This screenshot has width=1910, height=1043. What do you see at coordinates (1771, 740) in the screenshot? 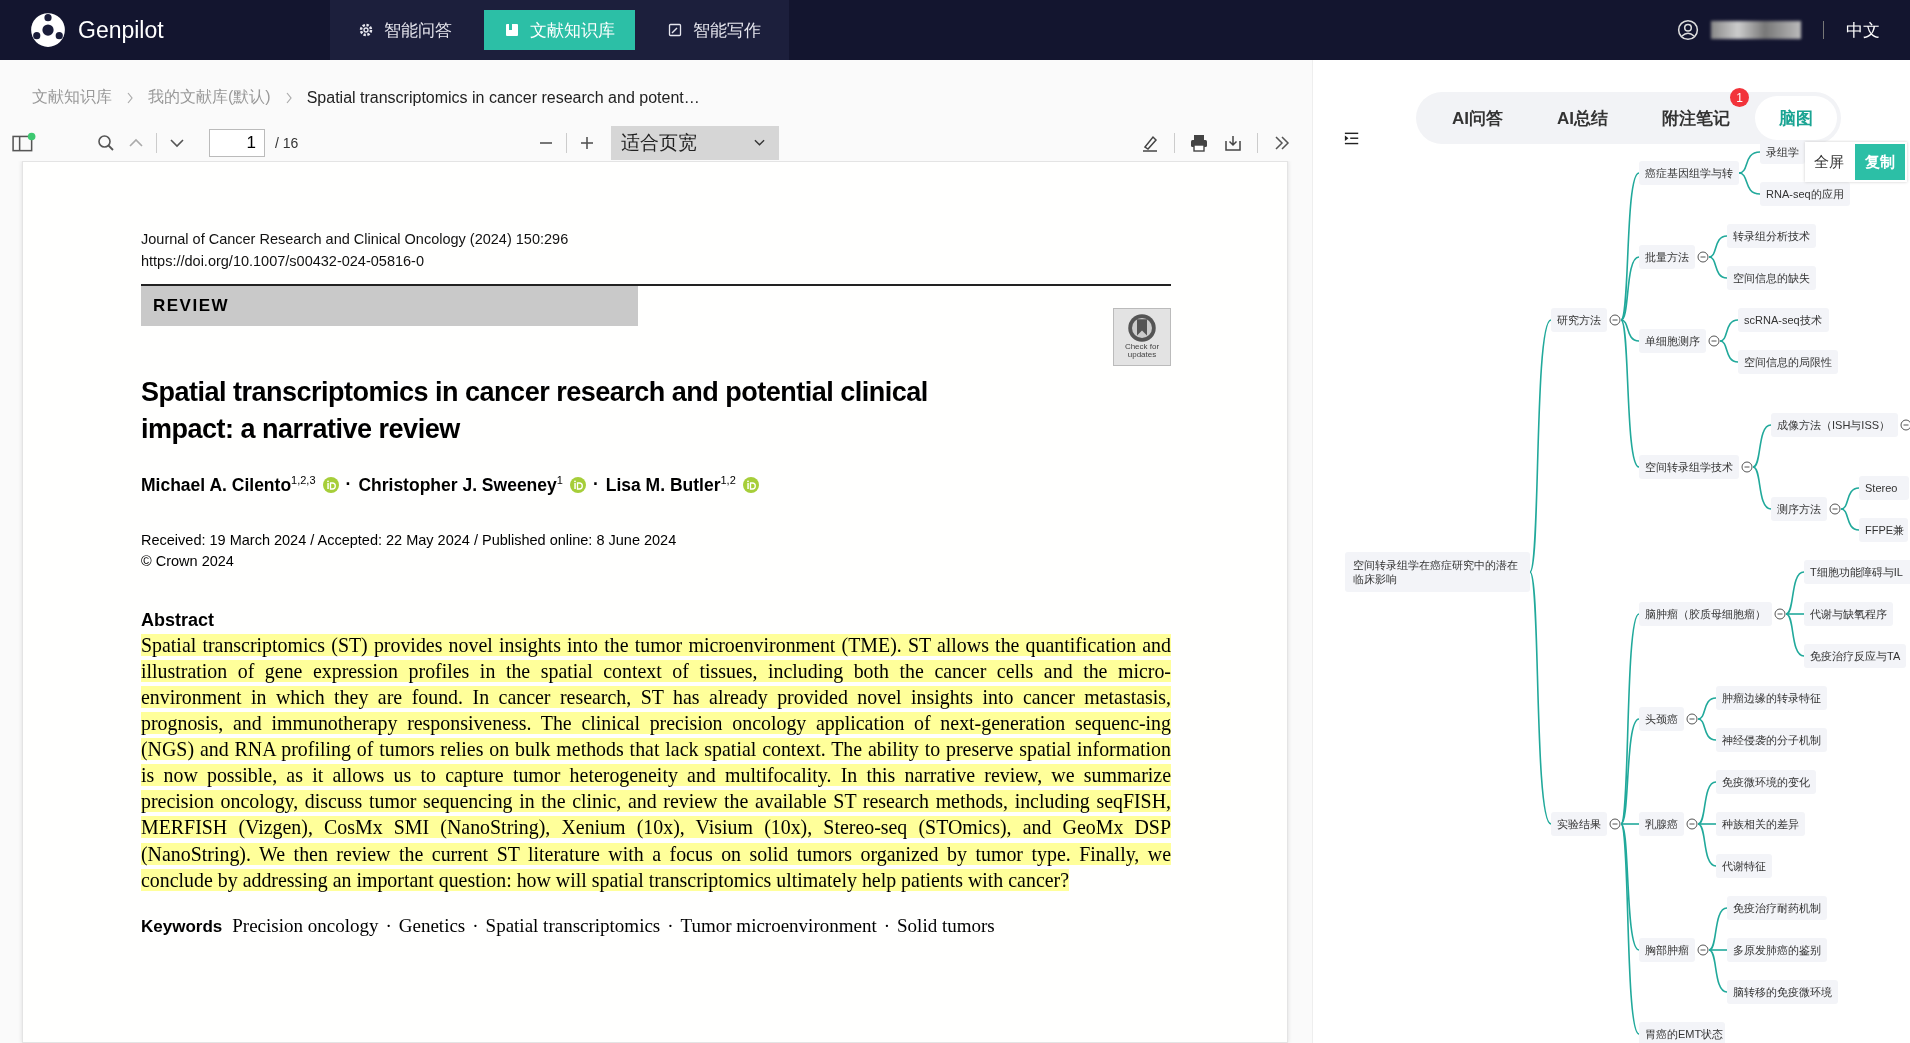
I see `mind-map-node: 神经侵袭的分子机制` at bounding box center [1771, 740].